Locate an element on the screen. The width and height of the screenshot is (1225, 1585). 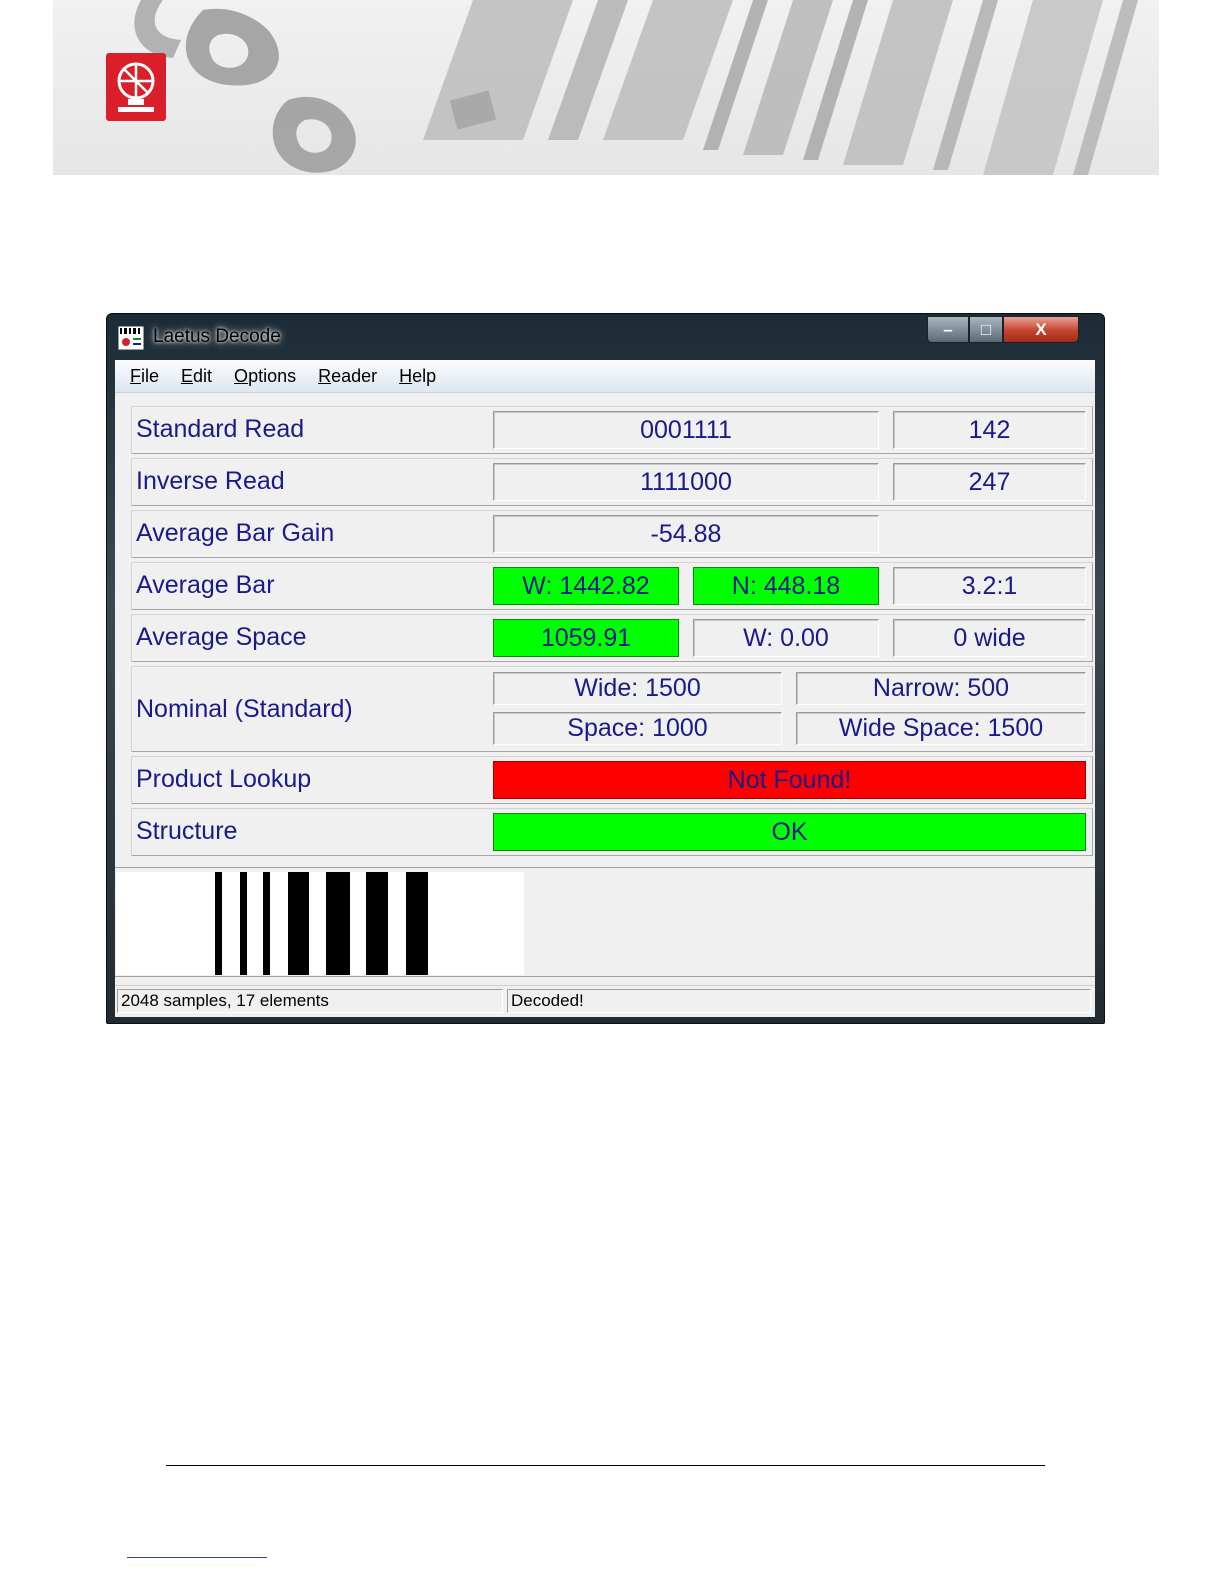
close-button: X is located at coordinates (1041, 329).